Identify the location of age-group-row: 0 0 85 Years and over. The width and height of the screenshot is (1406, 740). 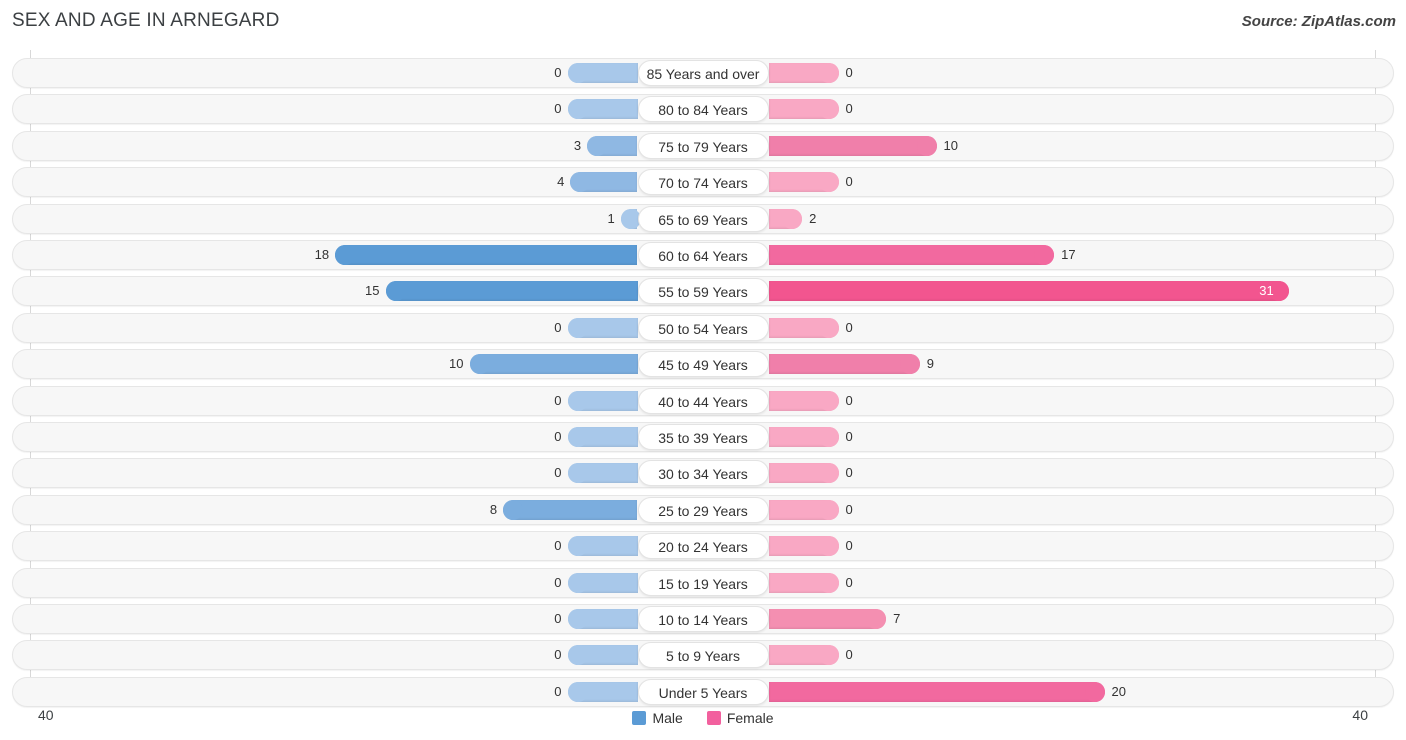
(703, 73).